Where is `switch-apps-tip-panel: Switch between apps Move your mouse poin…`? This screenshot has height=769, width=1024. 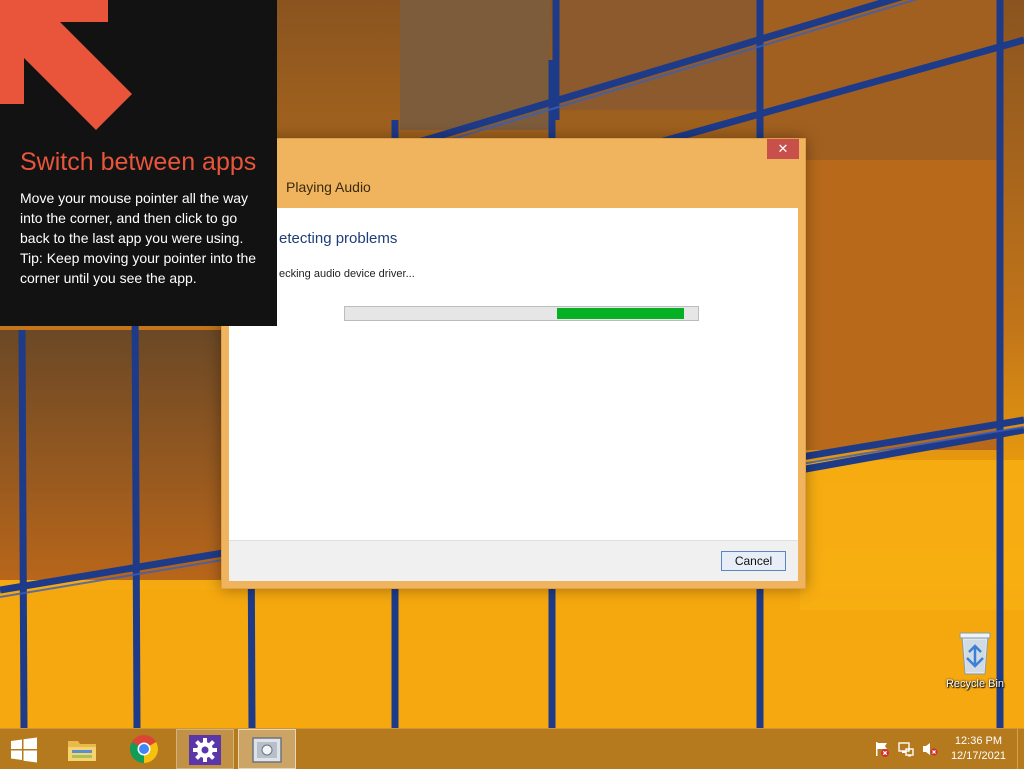 switch-apps-tip-panel: Switch between apps Move your mouse poin… is located at coordinates (138, 163).